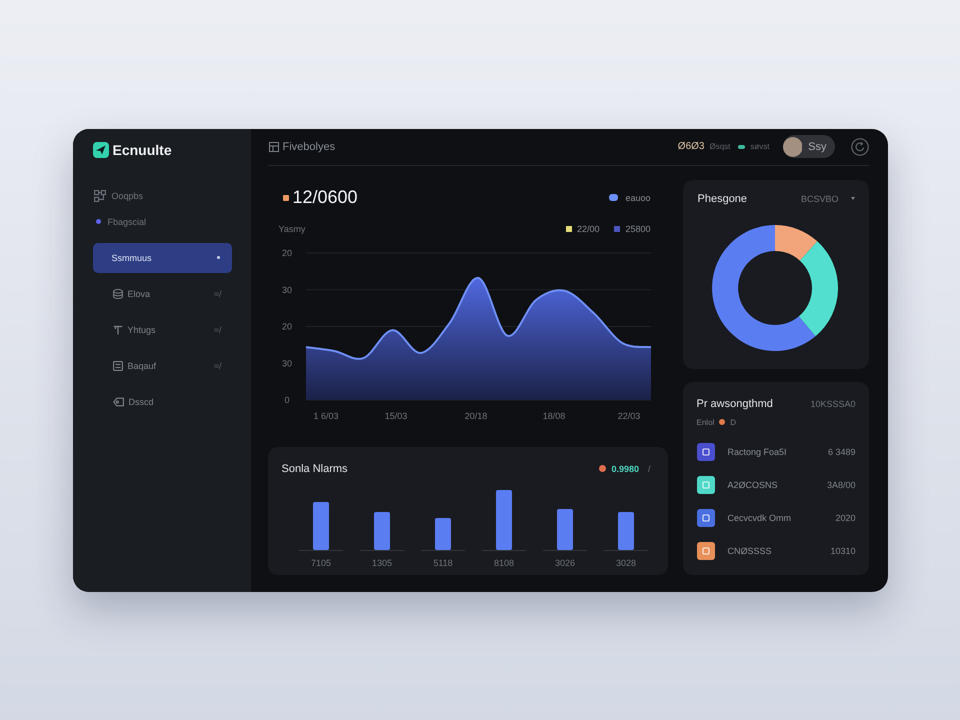 Image resolution: width=960 pixels, height=720 pixels. I want to click on card-title: Pr awsongthmd, so click(734, 404).